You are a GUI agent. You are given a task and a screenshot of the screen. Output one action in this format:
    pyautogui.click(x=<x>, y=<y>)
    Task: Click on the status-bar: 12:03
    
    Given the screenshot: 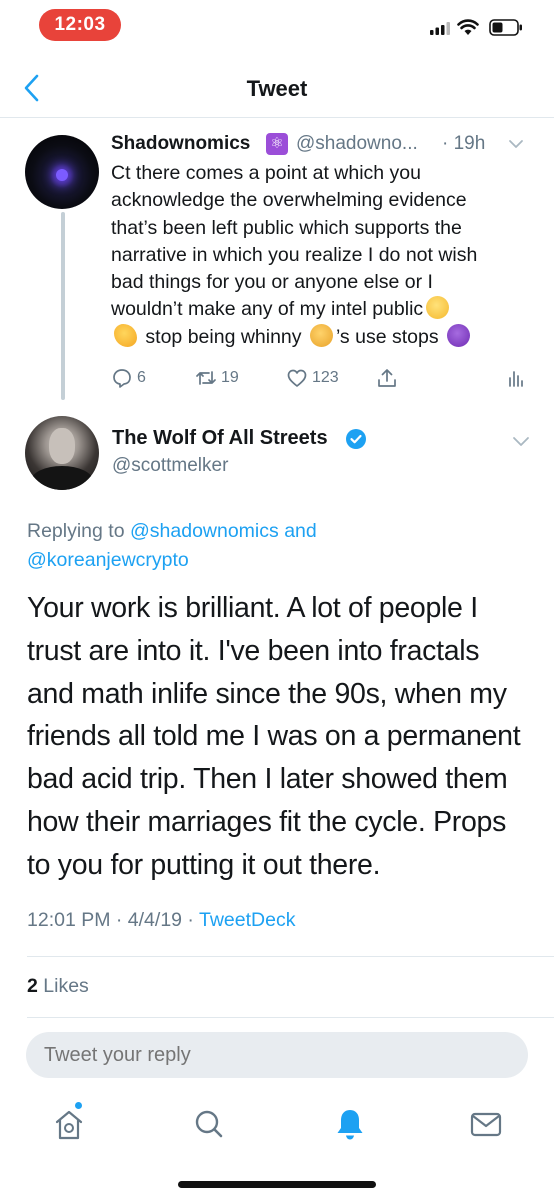 What is the action you would take?
    pyautogui.click(x=277, y=26)
    